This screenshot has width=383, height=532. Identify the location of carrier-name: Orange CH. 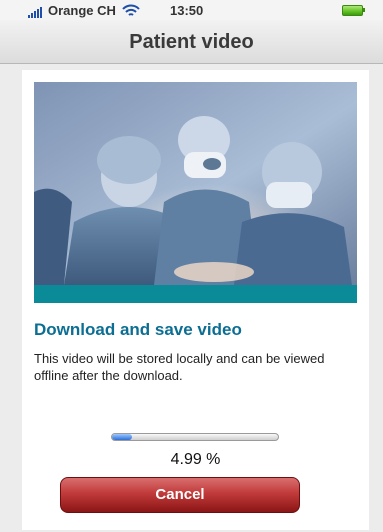
(82, 10).